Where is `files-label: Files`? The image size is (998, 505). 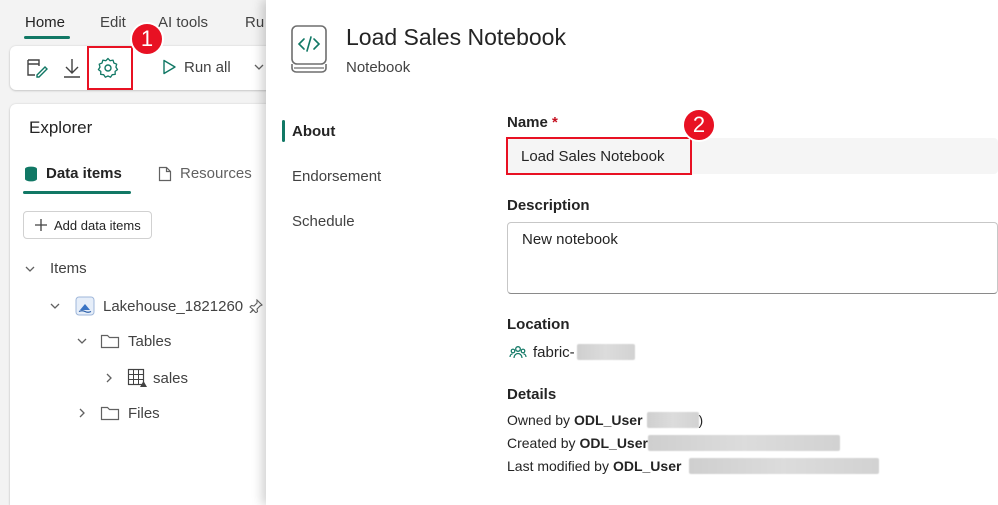
files-label: Files is located at coordinates (144, 413).